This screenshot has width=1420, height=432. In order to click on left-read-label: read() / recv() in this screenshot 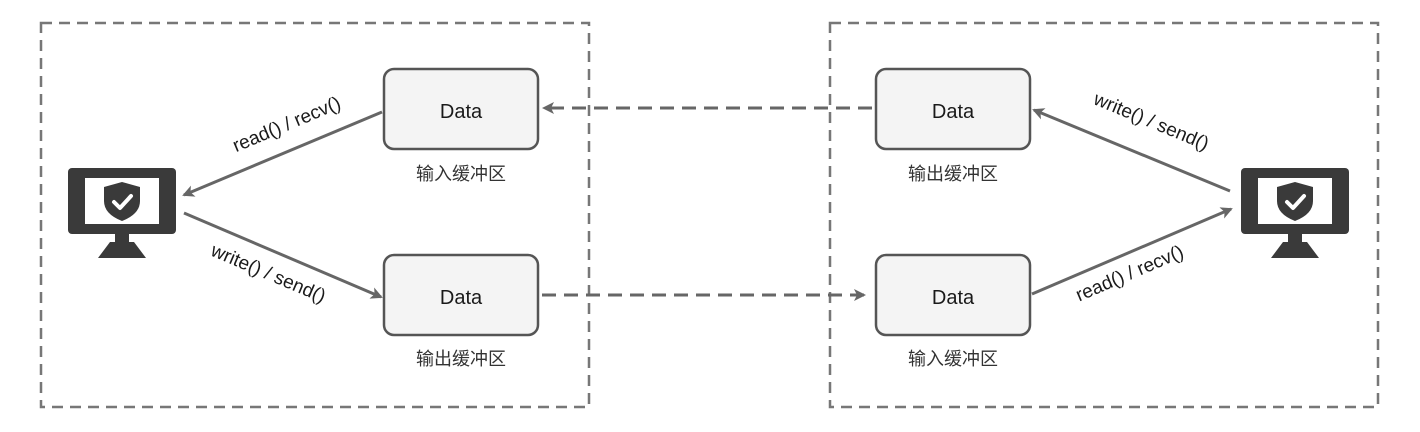, I will do `click(287, 125)`.